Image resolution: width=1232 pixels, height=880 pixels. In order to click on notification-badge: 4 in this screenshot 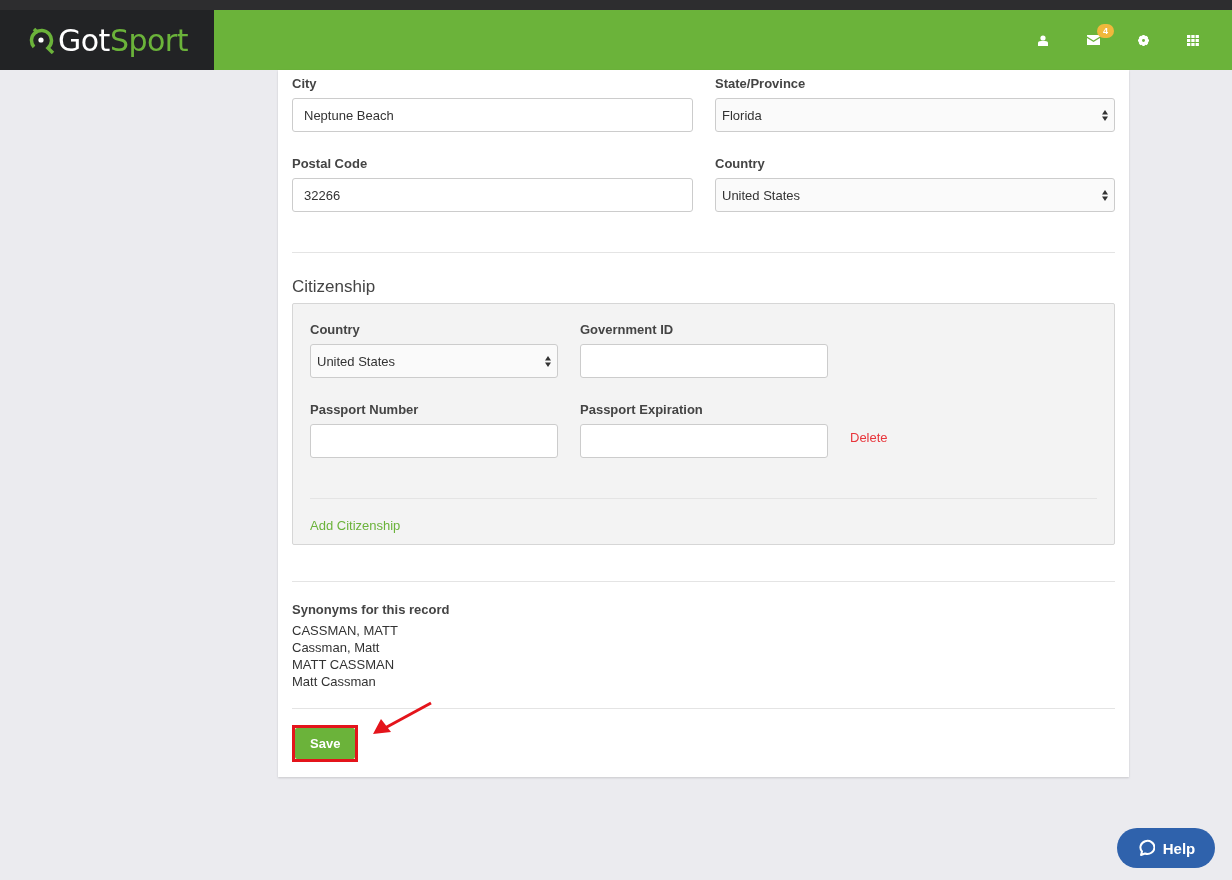, I will do `click(1105, 31)`.